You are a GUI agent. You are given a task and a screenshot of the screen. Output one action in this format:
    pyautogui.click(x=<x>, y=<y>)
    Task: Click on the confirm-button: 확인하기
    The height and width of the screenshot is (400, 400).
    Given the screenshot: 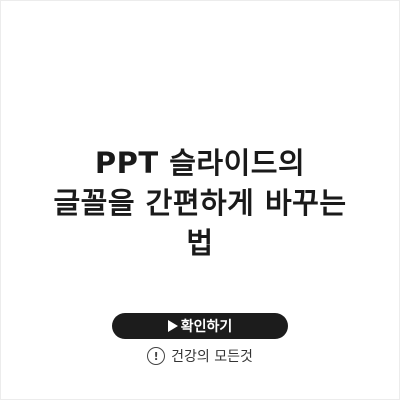 What is the action you would take?
    pyautogui.click(x=200, y=326)
    